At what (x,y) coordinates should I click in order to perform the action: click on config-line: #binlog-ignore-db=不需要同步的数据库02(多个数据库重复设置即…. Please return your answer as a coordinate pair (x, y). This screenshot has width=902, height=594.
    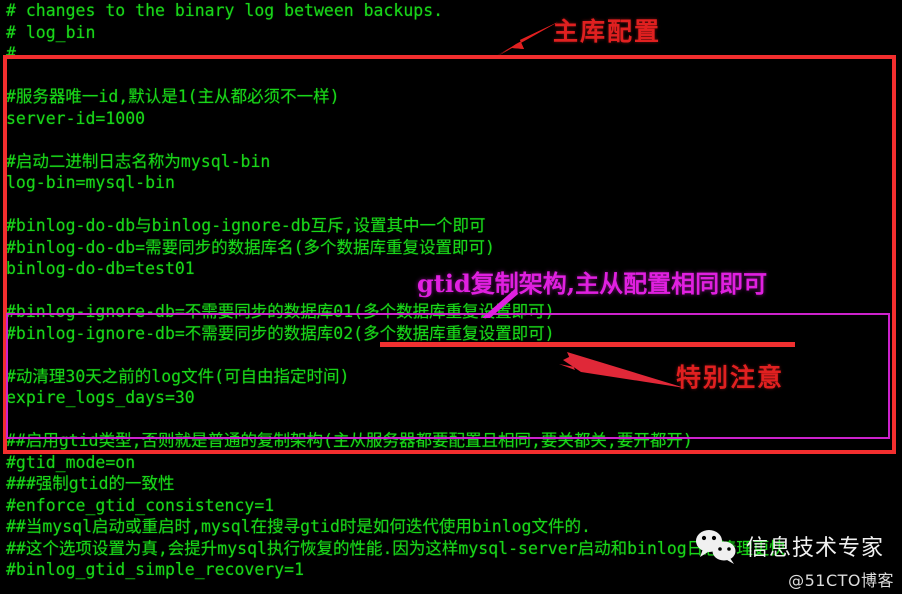
    Looking at the image, I should click on (280, 333).